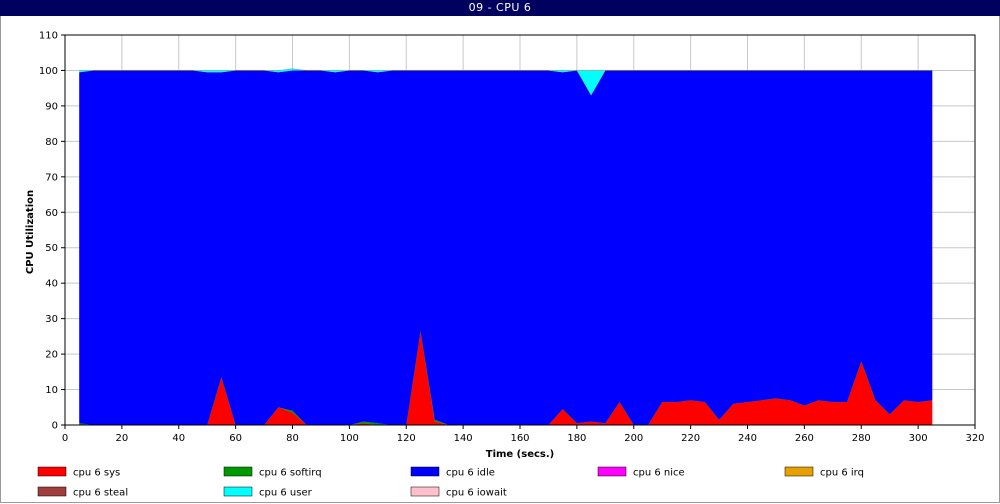 This screenshot has height=504, width=1000. What do you see at coordinates (286, 493) in the screenshot?
I see `legend-label-cpu-6-user: cpu 6 user` at bounding box center [286, 493].